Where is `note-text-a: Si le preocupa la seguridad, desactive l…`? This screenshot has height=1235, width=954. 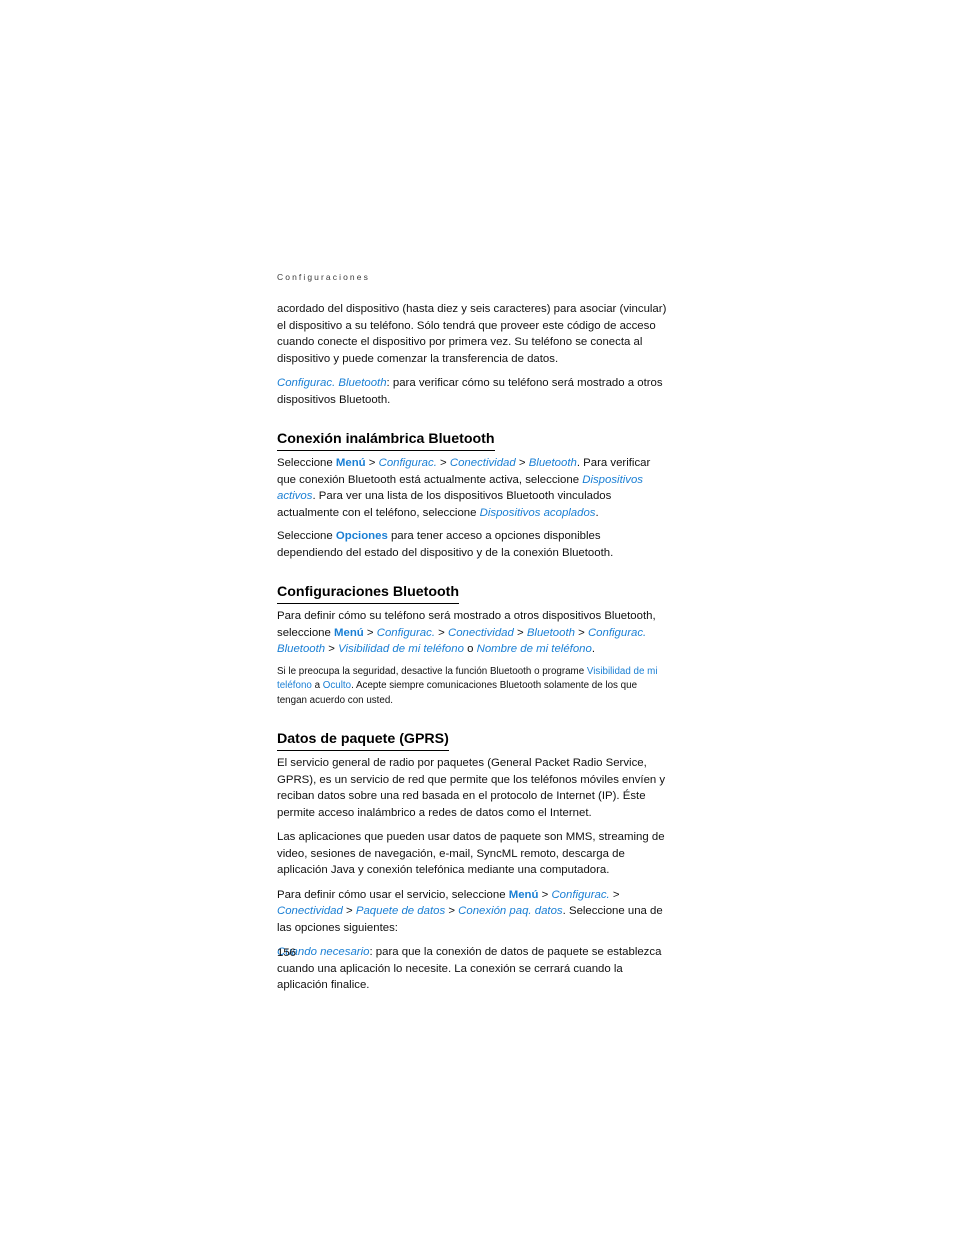
note-text-a: Si le preocupa la seguridad, desactive l… is located at coordinates (432, 671).